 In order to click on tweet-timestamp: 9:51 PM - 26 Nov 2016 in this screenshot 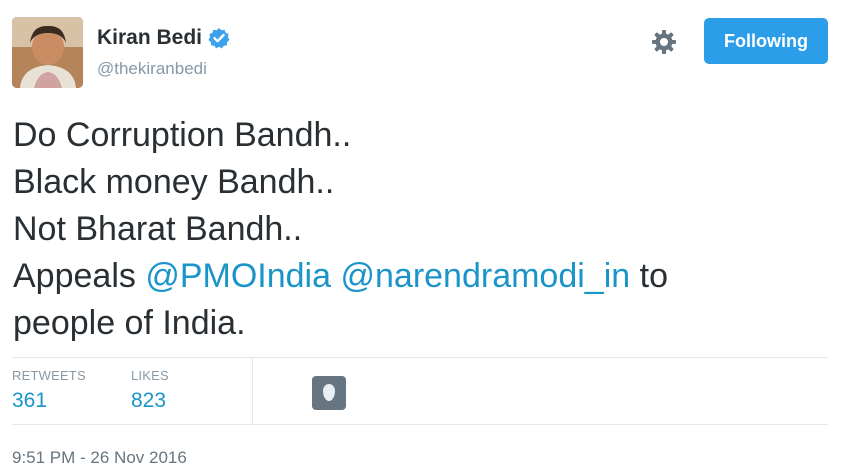, I will do `click(99, 458)`.